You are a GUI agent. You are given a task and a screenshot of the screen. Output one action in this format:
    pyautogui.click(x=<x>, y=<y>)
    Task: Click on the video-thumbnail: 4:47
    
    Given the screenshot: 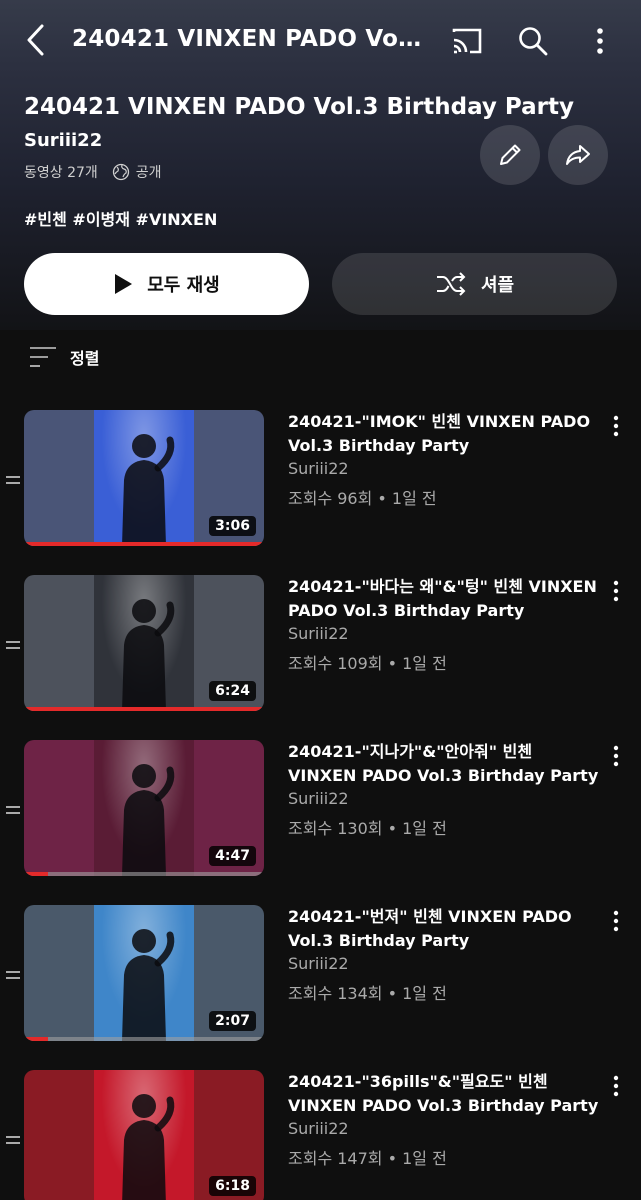 What is the action you would take?
    pyautogui.click(x=144, y=808)
    